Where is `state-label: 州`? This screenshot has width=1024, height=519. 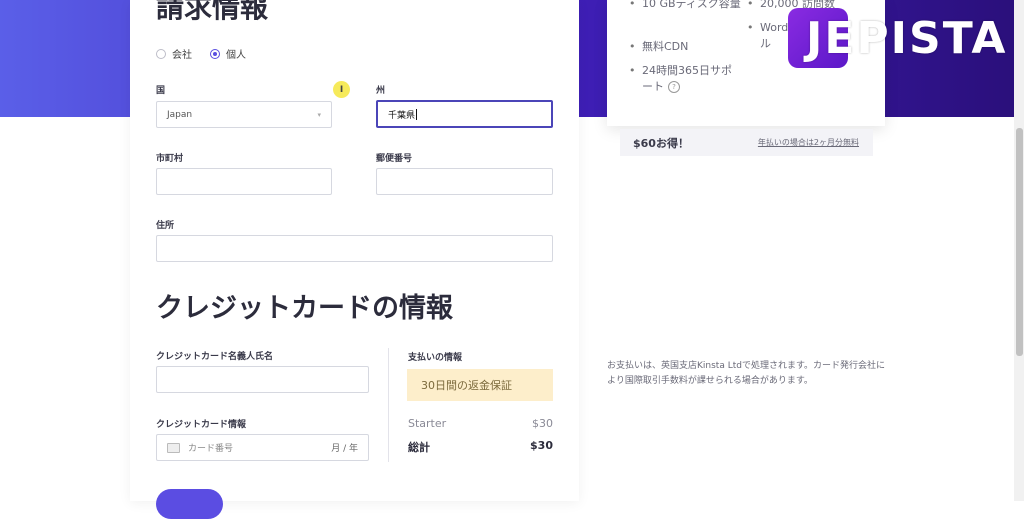 state-label: 州 is located at coordinates (381, 91).